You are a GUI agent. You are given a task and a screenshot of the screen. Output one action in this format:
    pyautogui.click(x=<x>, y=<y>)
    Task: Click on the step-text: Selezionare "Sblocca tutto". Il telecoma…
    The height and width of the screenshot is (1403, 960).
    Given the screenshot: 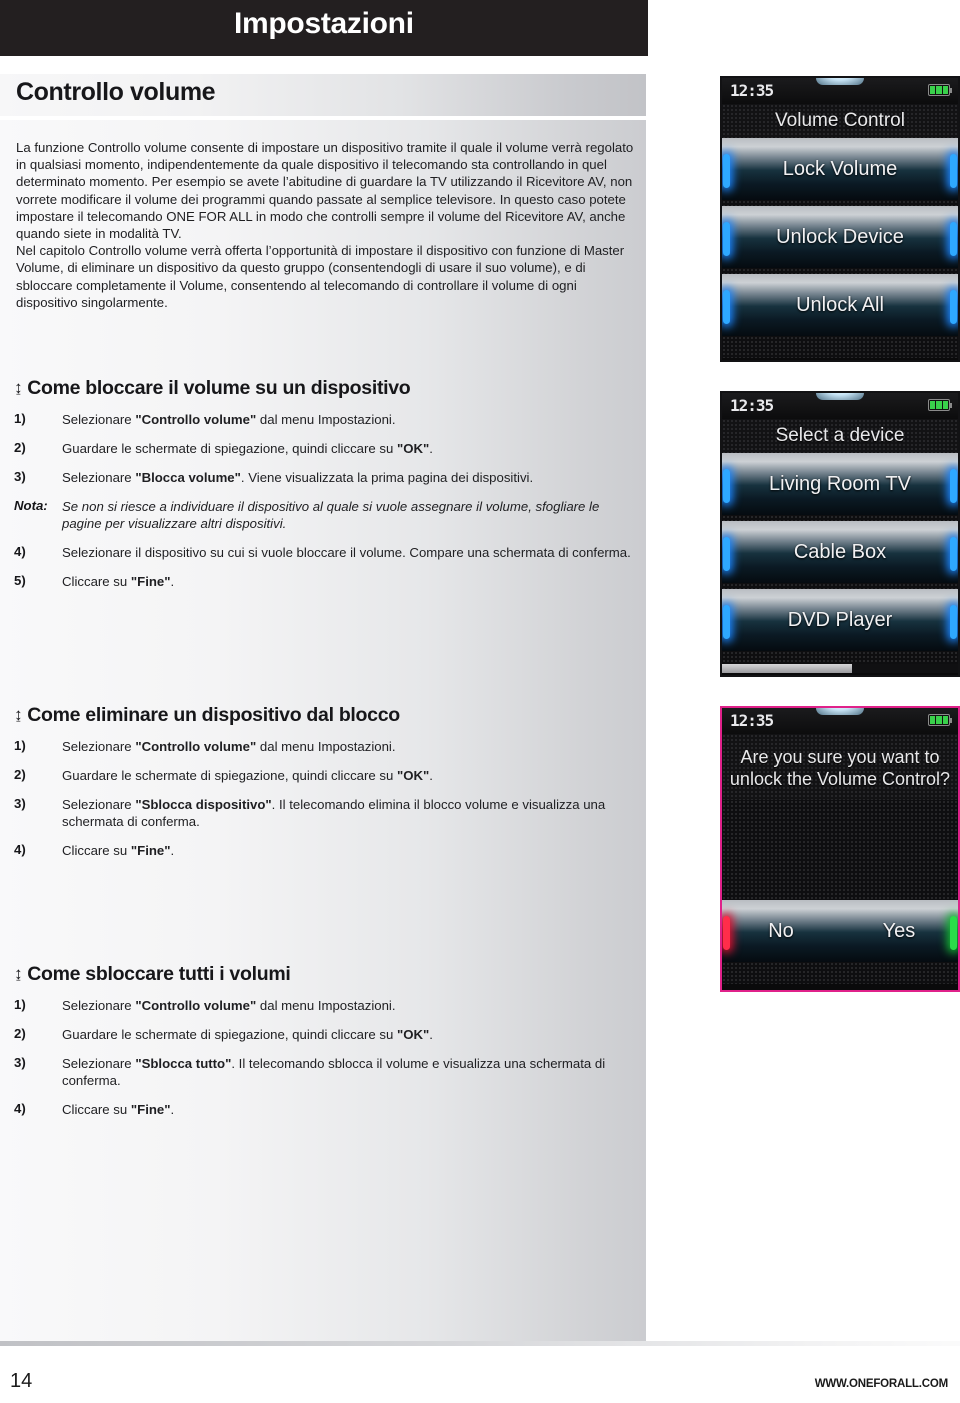 What is the action you would take?
    pyautogui.click(x=334, y=1072)
    